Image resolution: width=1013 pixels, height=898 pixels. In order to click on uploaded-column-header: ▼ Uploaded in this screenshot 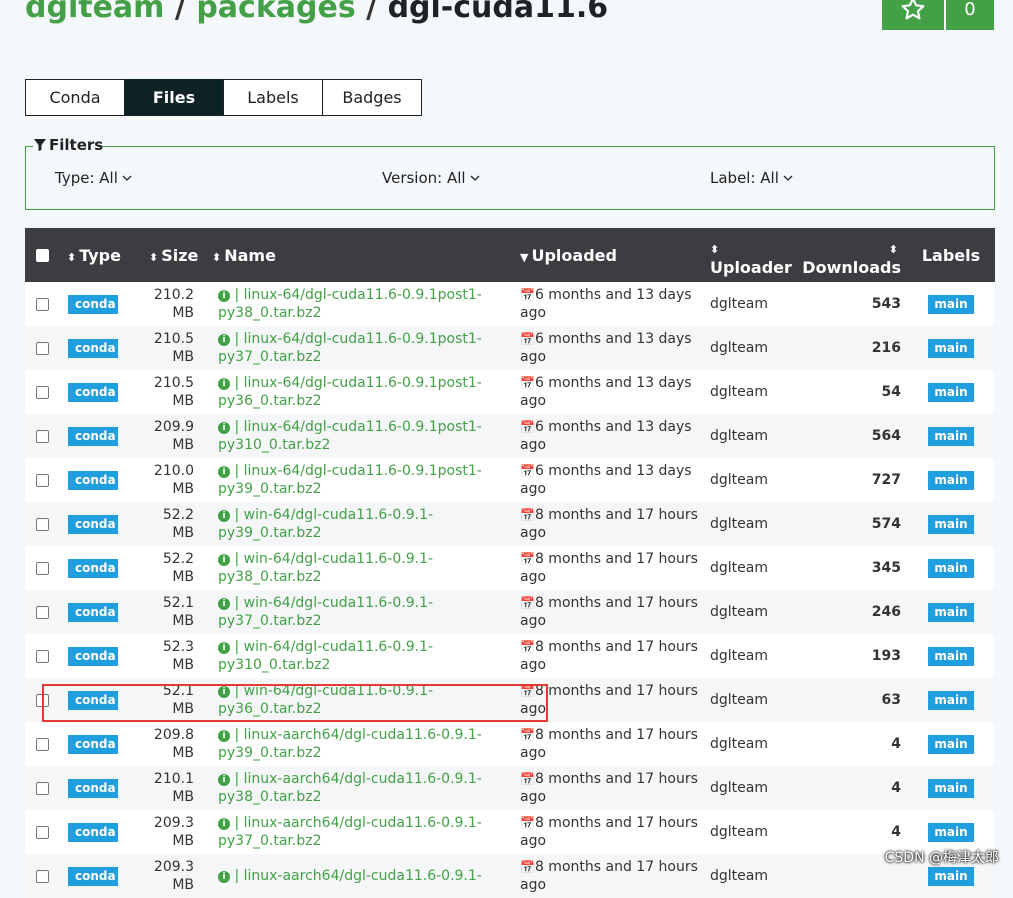, I will do `click(615, 255)`.